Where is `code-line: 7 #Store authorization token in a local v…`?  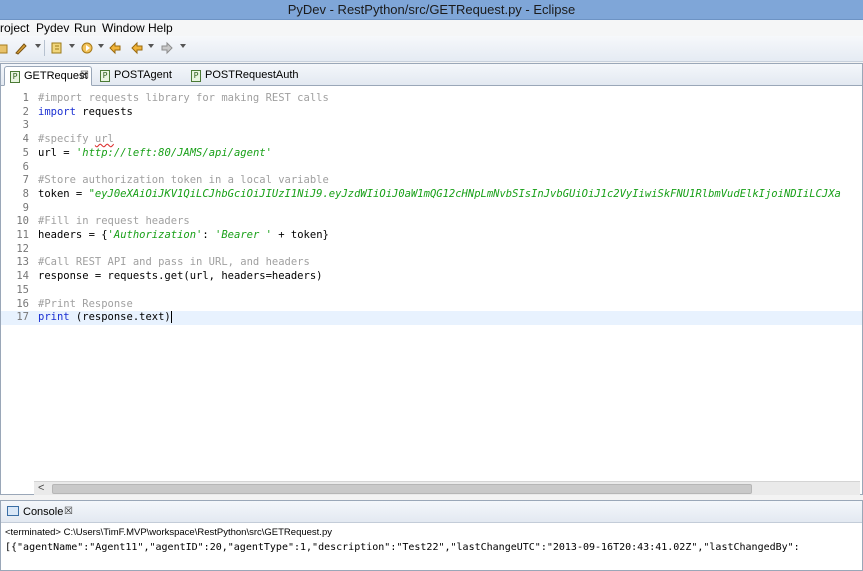
code-line: 7 #Store authorization token in a local v… is located at coordinates (431, 181).